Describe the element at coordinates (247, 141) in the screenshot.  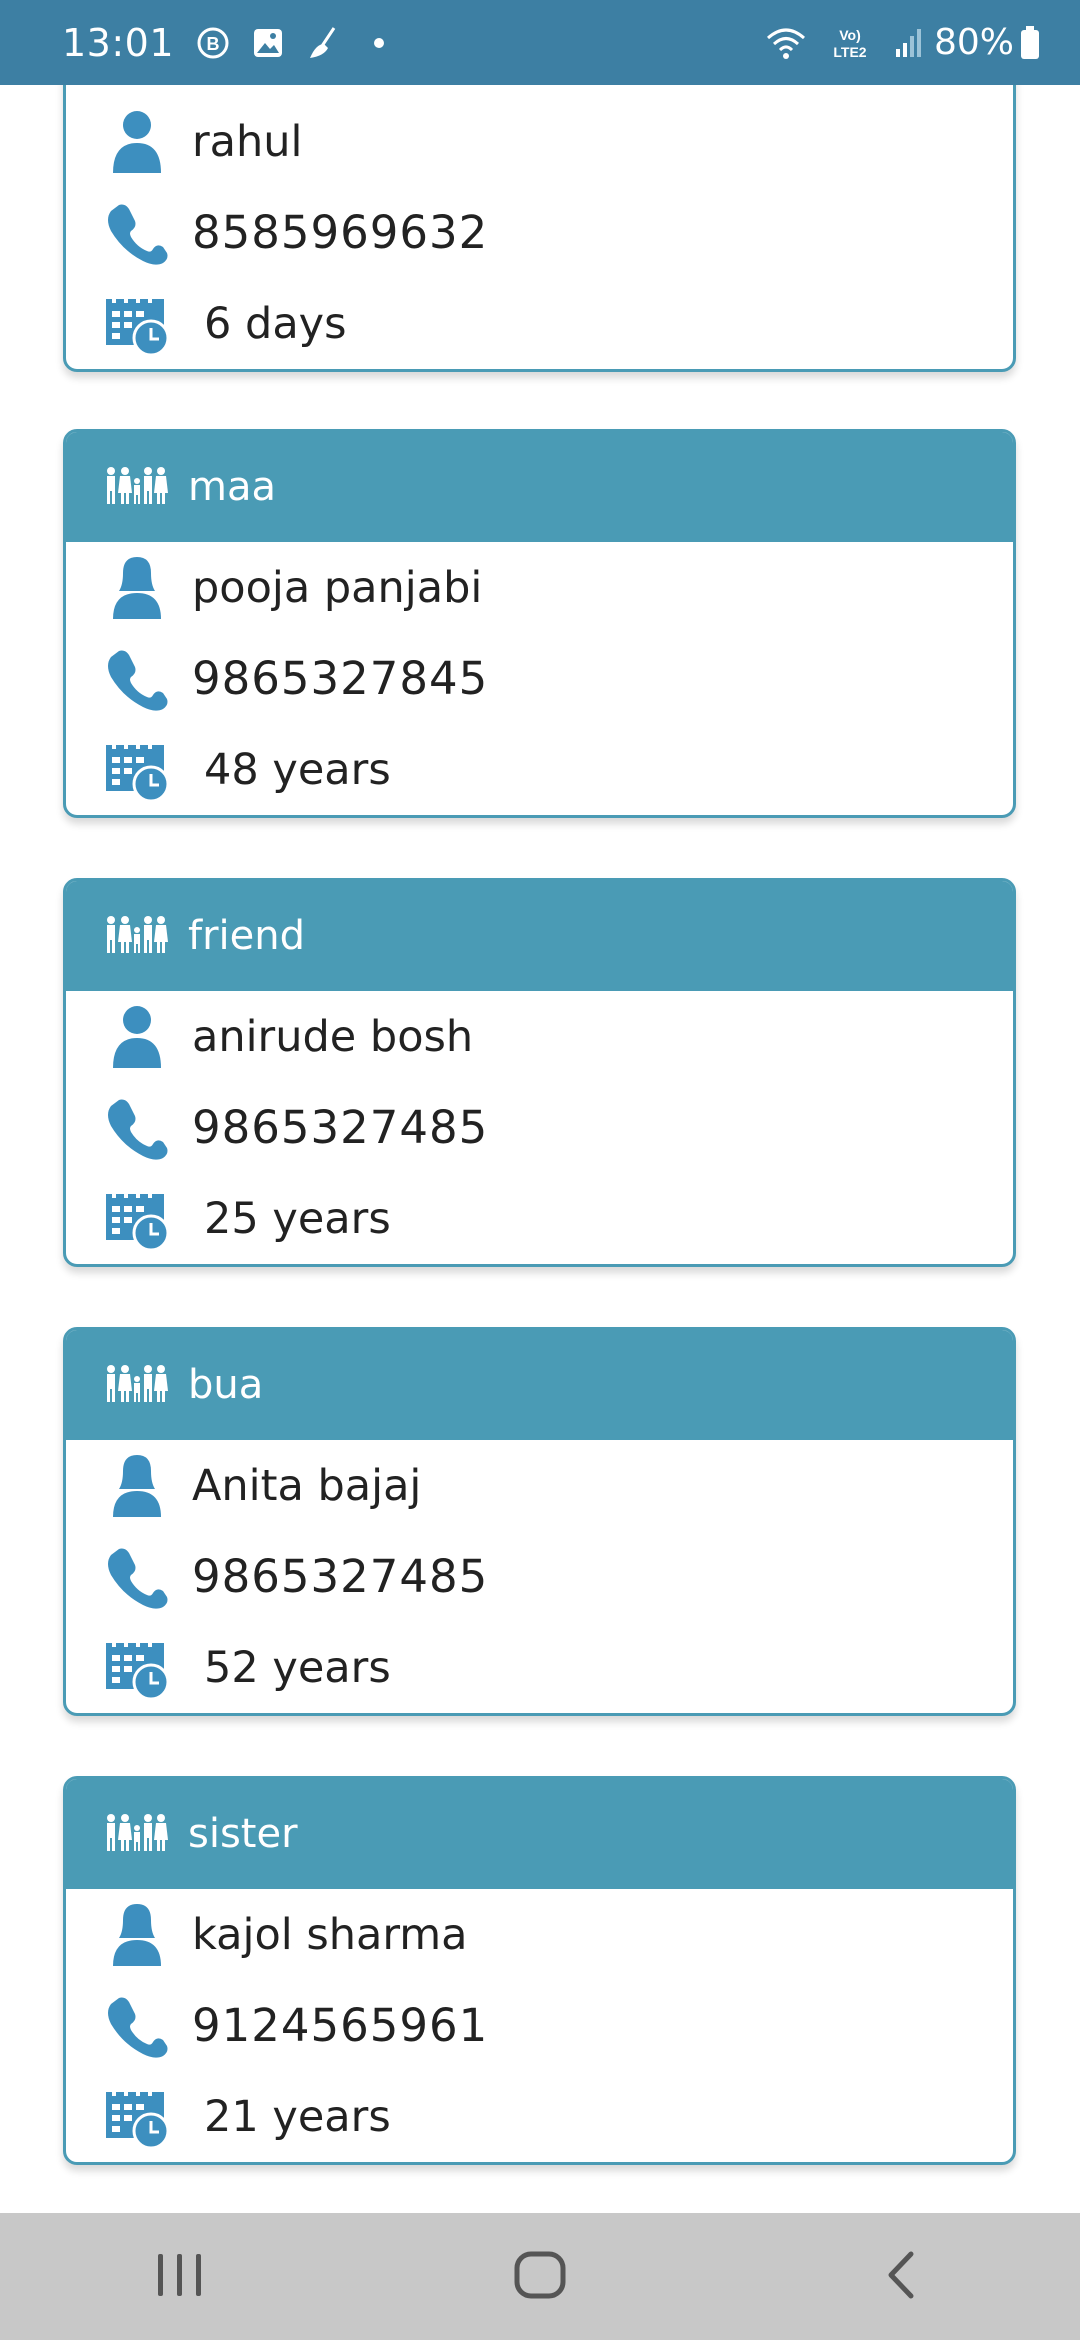
I see `contact-name: rahul` at that location.